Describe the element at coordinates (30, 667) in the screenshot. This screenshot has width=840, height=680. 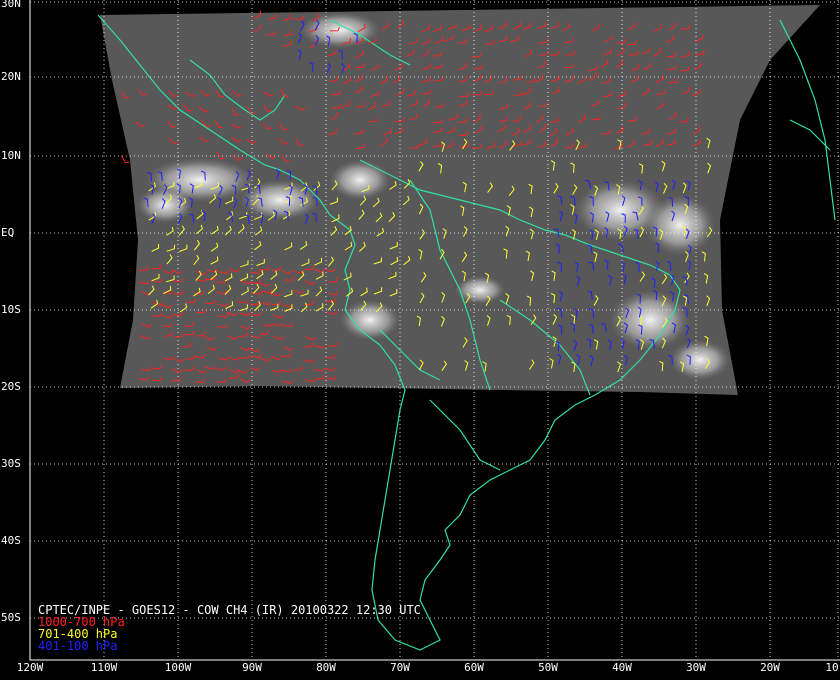
I see `lon-label-120w: 120W` at that location.